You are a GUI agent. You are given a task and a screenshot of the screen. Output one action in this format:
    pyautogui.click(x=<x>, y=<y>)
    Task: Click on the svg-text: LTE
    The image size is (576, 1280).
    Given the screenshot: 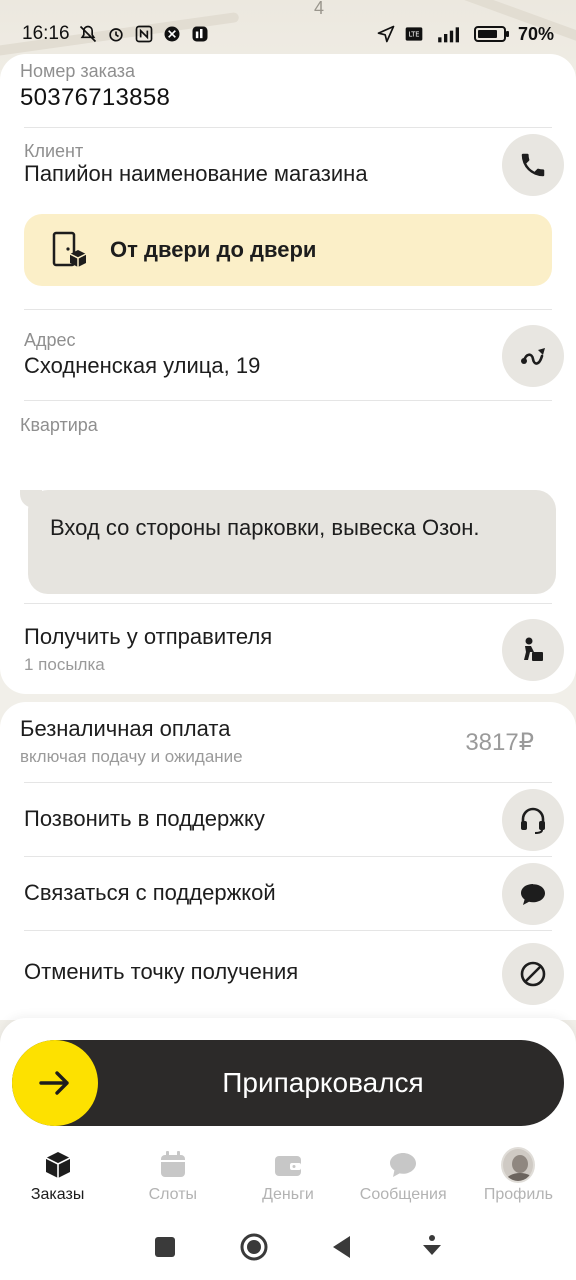 What is the action you would take?
    pyautogui.click(x=413, y=35)
    